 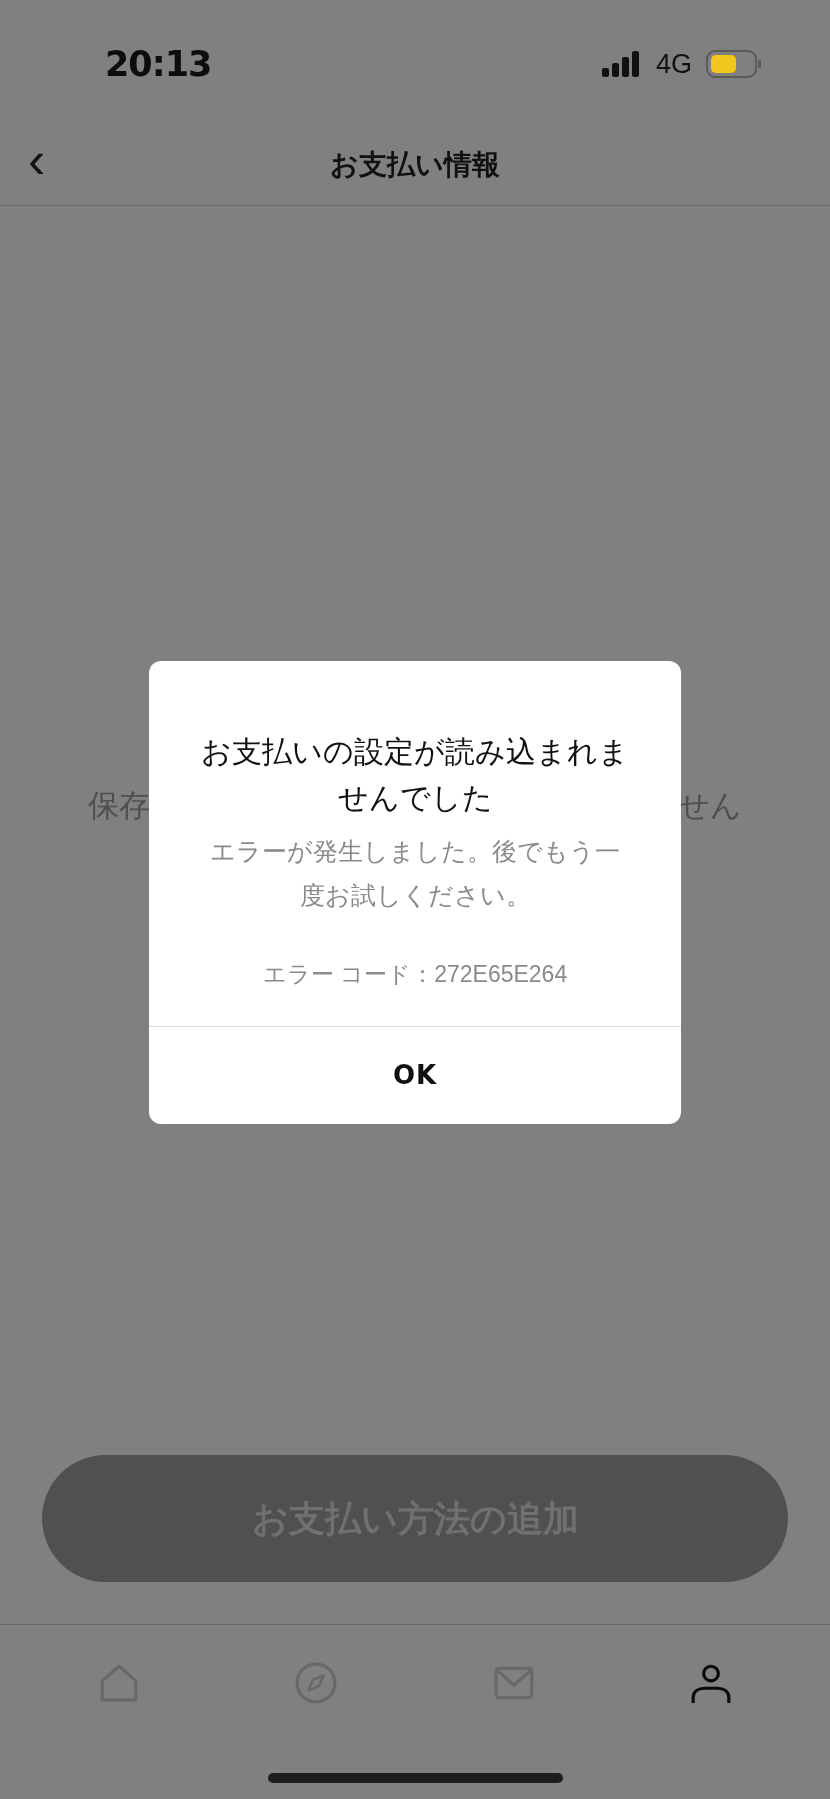 What do you see at coordinates (415, 873) in the screenshot?
I see `dialog-message: エラーが発生しました。後でもう一度お試しください。` at bounding box center [415, 873].